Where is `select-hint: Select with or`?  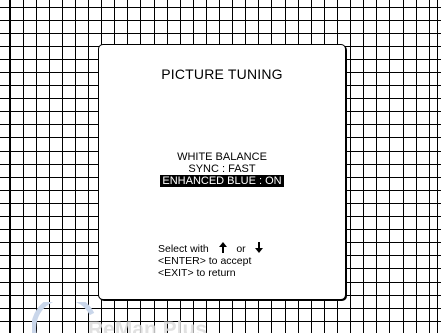 select-hint: Select with or is located at coordinates (211, 248).